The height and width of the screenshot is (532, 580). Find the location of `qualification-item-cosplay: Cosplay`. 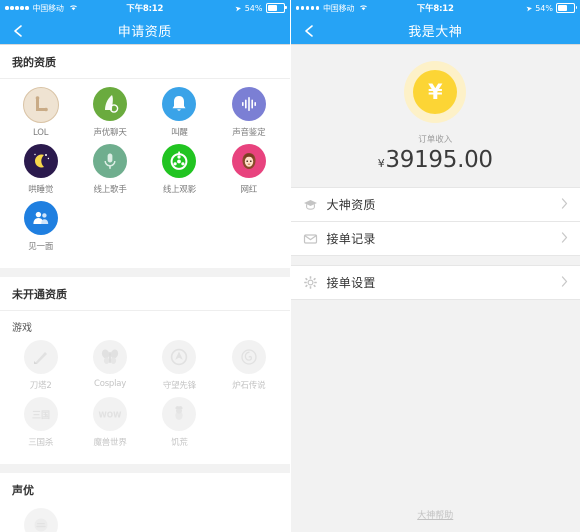

qualification-item-cosplay: Cosplay is located at coordinates (109, 365).